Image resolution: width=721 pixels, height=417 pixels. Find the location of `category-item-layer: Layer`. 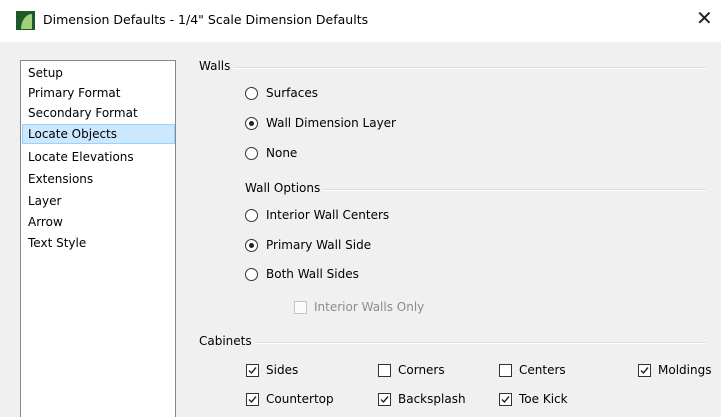

category-item-layer: Layer is located at coordinates (98, 201).